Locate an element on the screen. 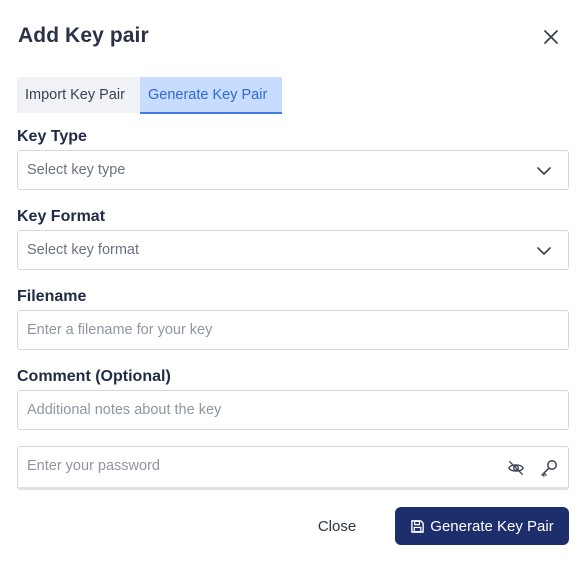  comment-input: Additional notes about the key is located at coordinates (293, 410).